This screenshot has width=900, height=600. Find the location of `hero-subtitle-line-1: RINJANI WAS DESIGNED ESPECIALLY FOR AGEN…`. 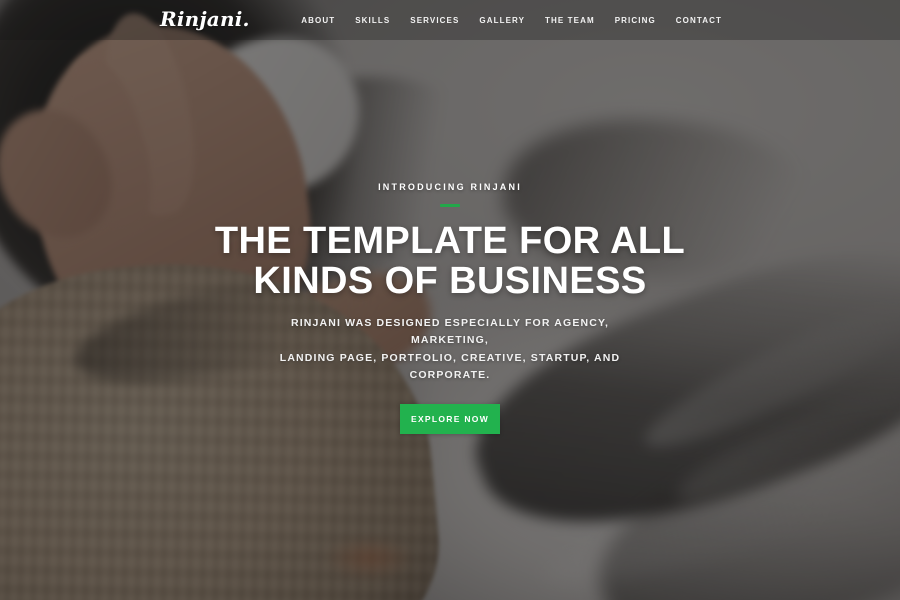

hero-subtitle-line-1: RINJANI WAS DESIGNED ESPECIALLY FOR AGEN… is located at coordinates (450, 332).